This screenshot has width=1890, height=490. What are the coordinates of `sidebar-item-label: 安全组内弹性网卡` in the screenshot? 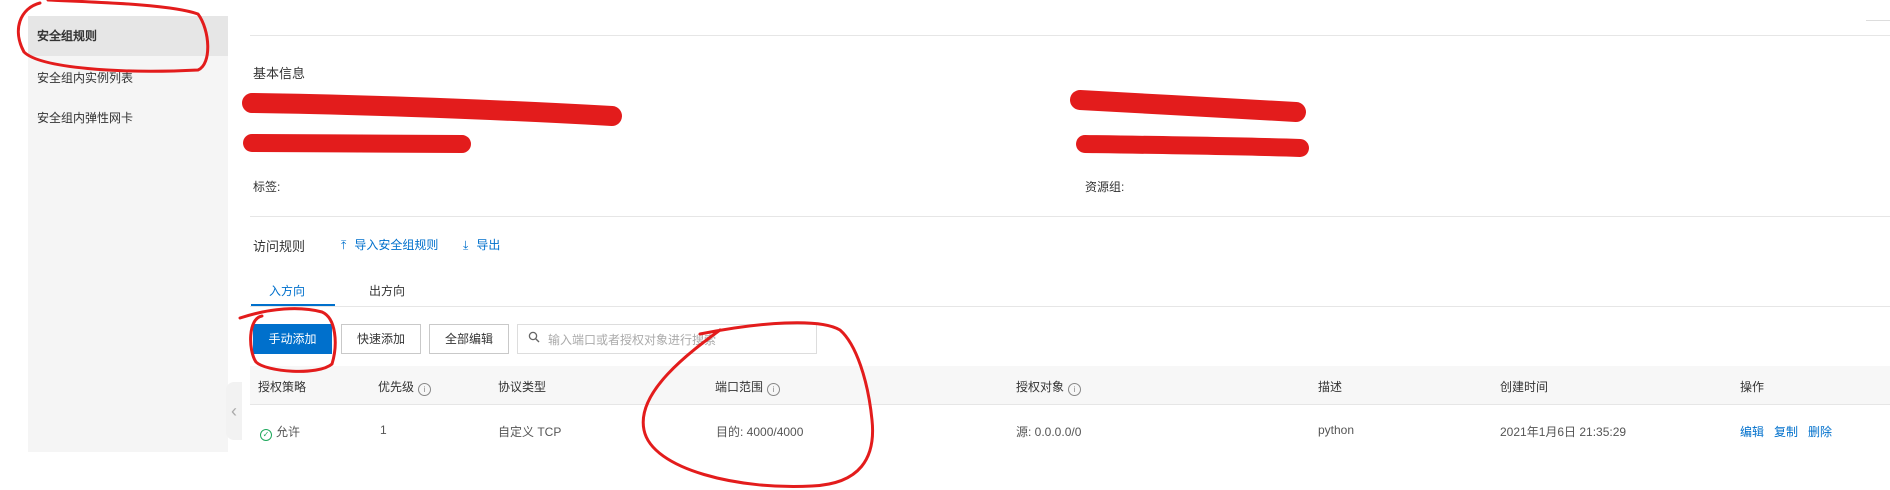 It's located at (85, 118).